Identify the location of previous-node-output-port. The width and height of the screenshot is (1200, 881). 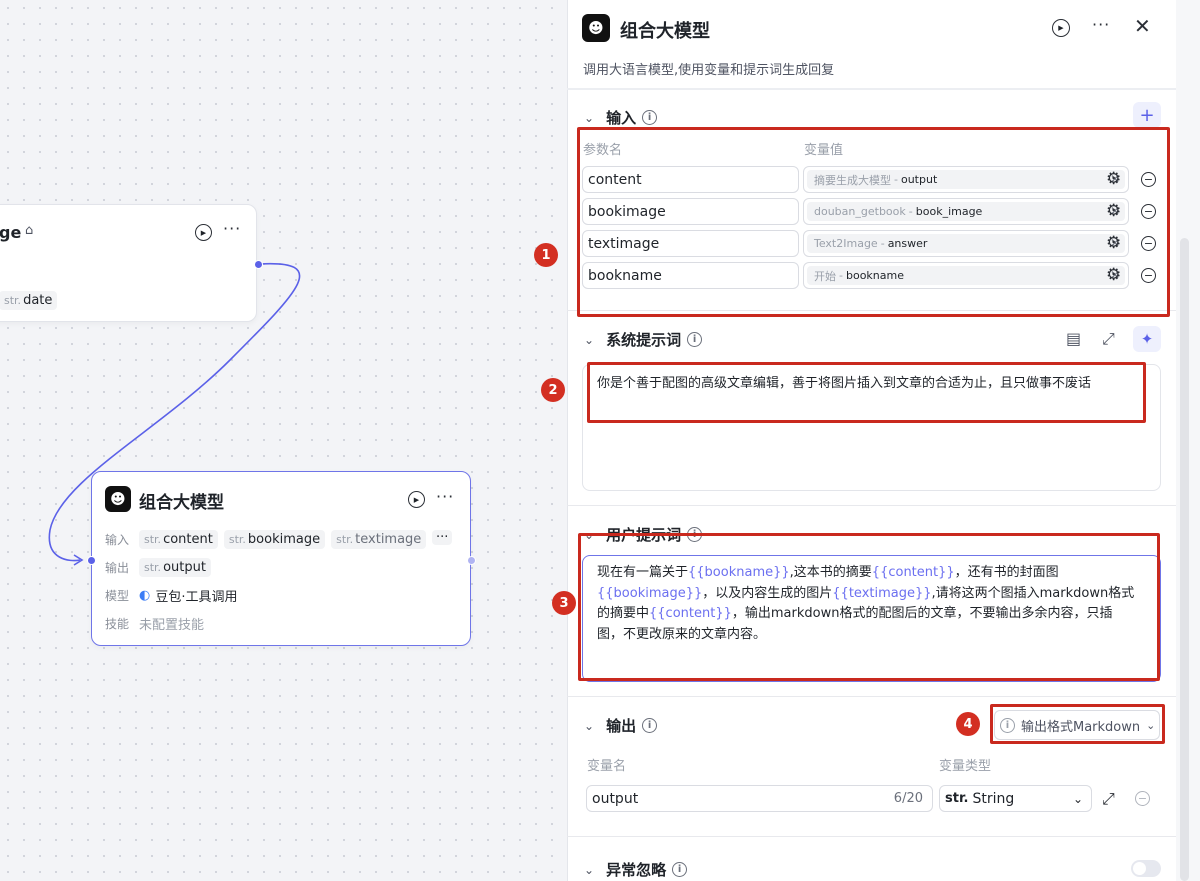
(258, 264).